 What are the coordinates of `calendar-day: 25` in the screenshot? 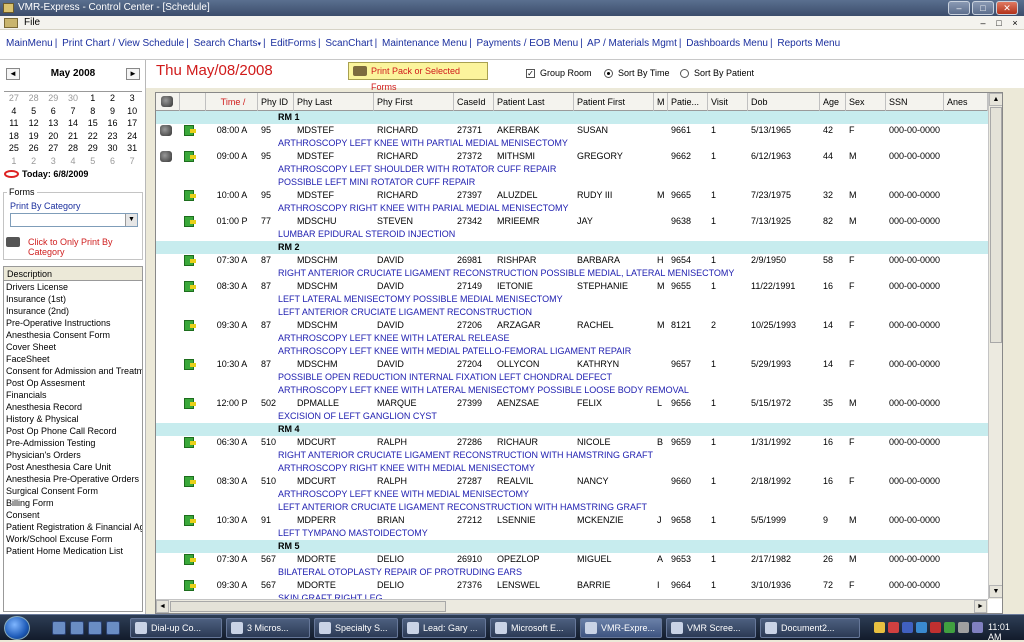 It's located at (14, 148).